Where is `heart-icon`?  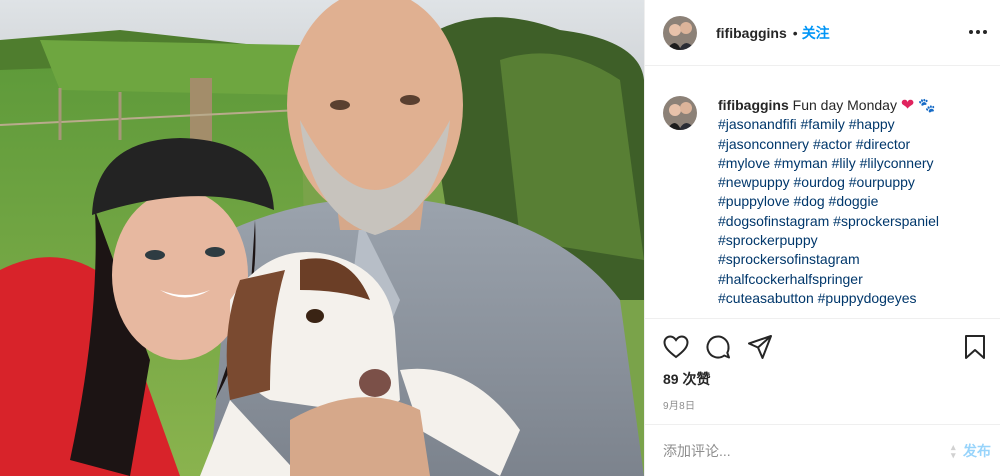
heart-icon is located at coordinates (676, 347).